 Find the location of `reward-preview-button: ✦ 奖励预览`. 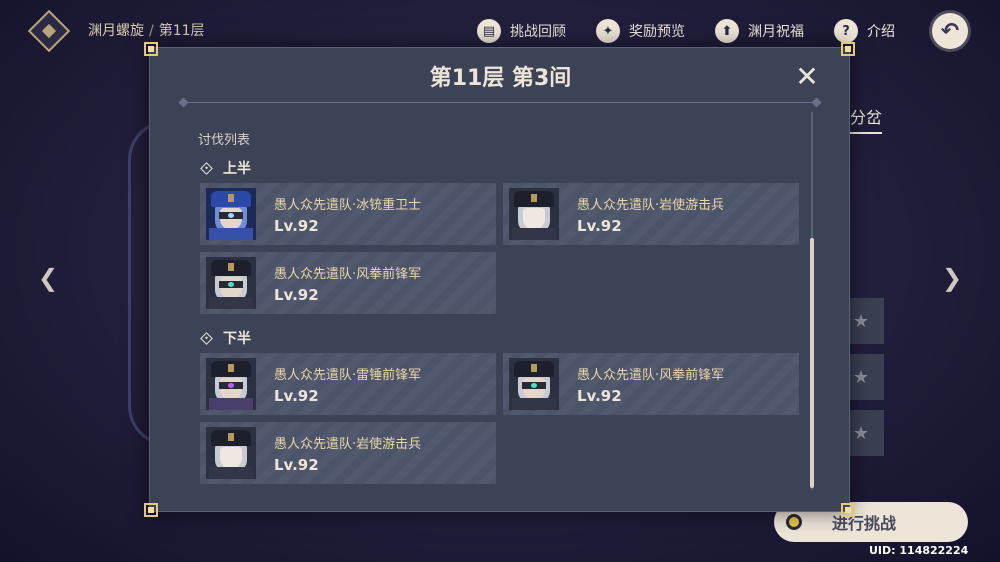

reward-preview-button: ✦ 奖励预览 is located at coordinates (640, 31).